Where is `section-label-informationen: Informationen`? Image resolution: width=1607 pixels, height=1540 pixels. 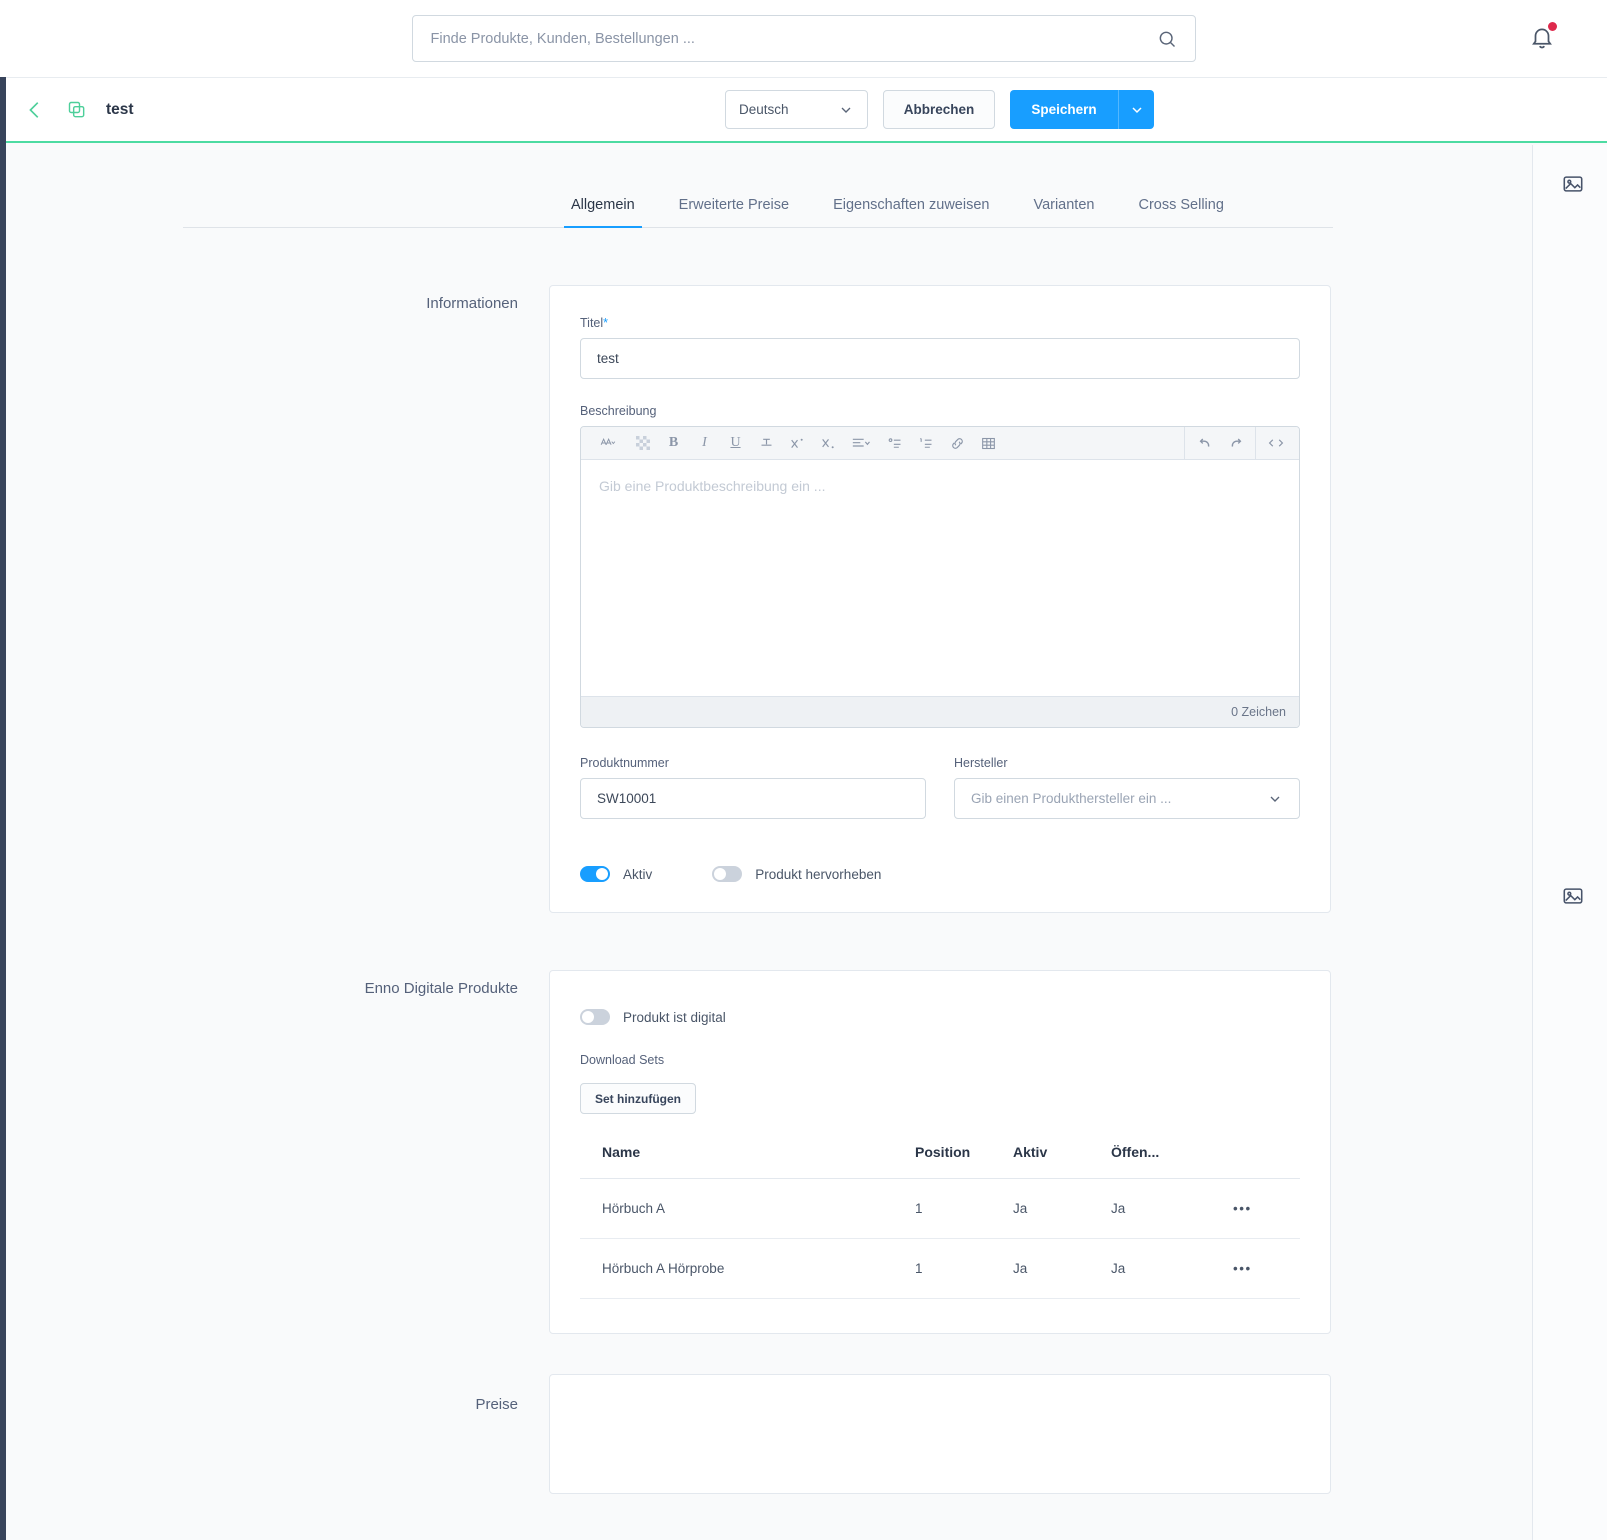 section-label-informationen: Informationen is located at coordinates (472, 303).